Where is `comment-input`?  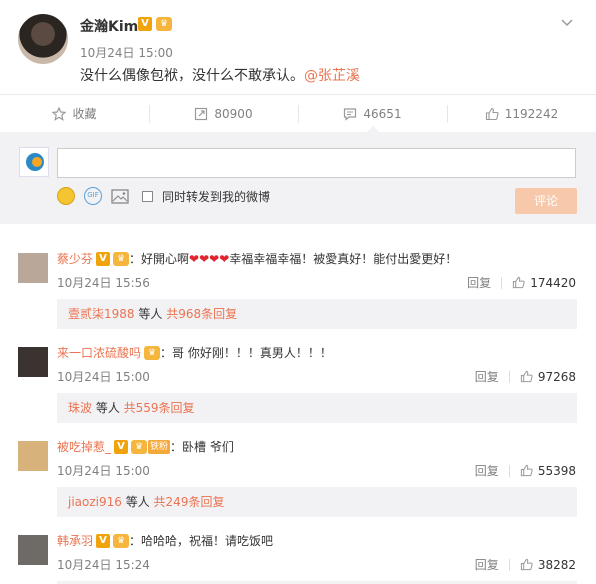 comment-input is located at coordinates (316, 163).